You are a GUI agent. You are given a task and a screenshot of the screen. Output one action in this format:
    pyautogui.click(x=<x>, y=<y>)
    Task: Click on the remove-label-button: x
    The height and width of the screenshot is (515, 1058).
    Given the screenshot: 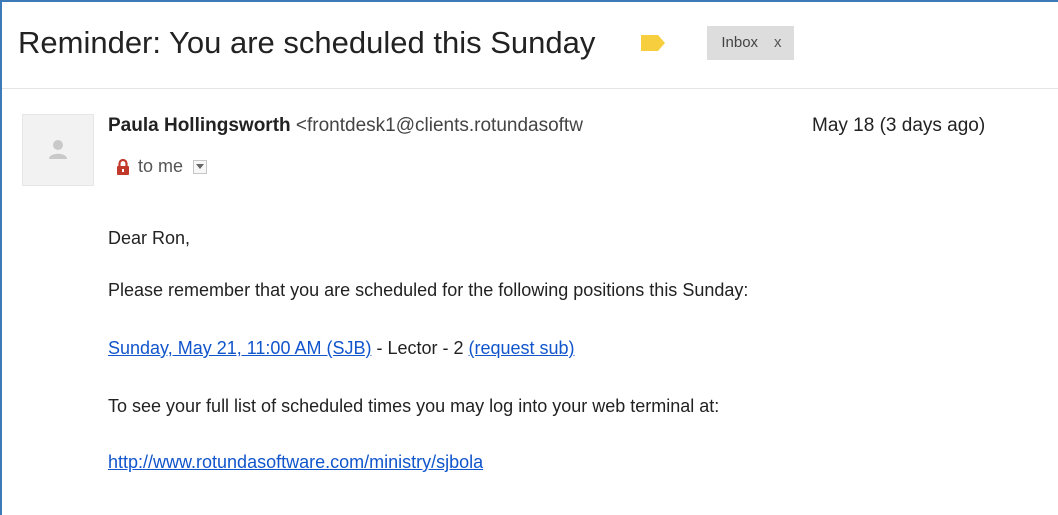 What is the action you would take?
    pyautogui.click(x=778, y=43)
    